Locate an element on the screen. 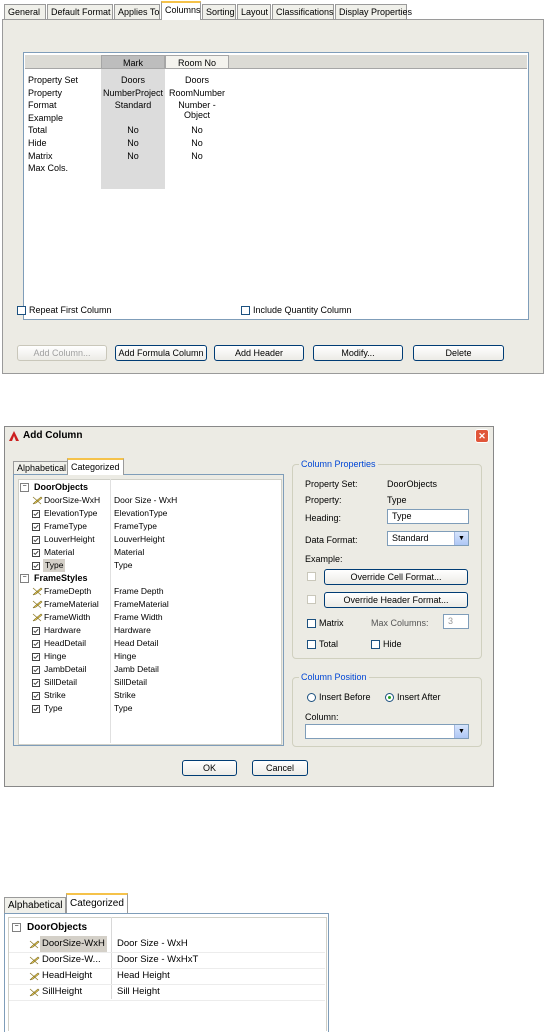  column-header-mark: Mark is located at coordinates (133, 62).